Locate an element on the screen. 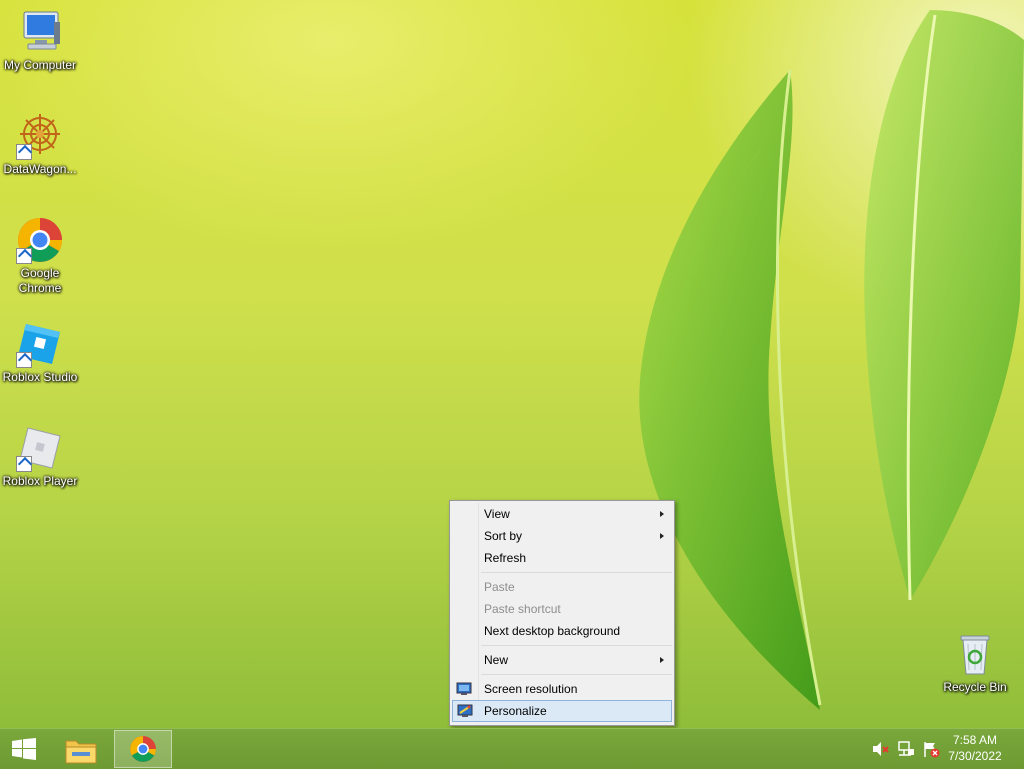 The height and width of the screenshot is (770, 1024). personalize-icon is located at coordinates (465, 711).